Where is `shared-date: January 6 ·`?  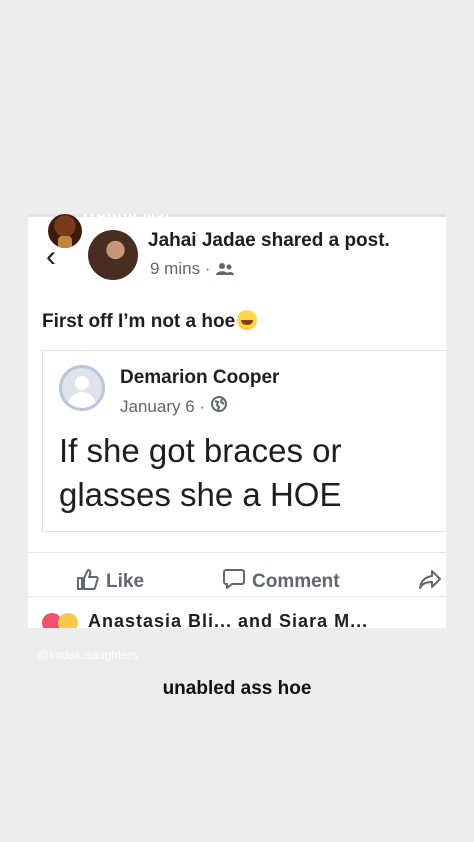
shared-date: January 6 · is located at coordinates (163, 406).